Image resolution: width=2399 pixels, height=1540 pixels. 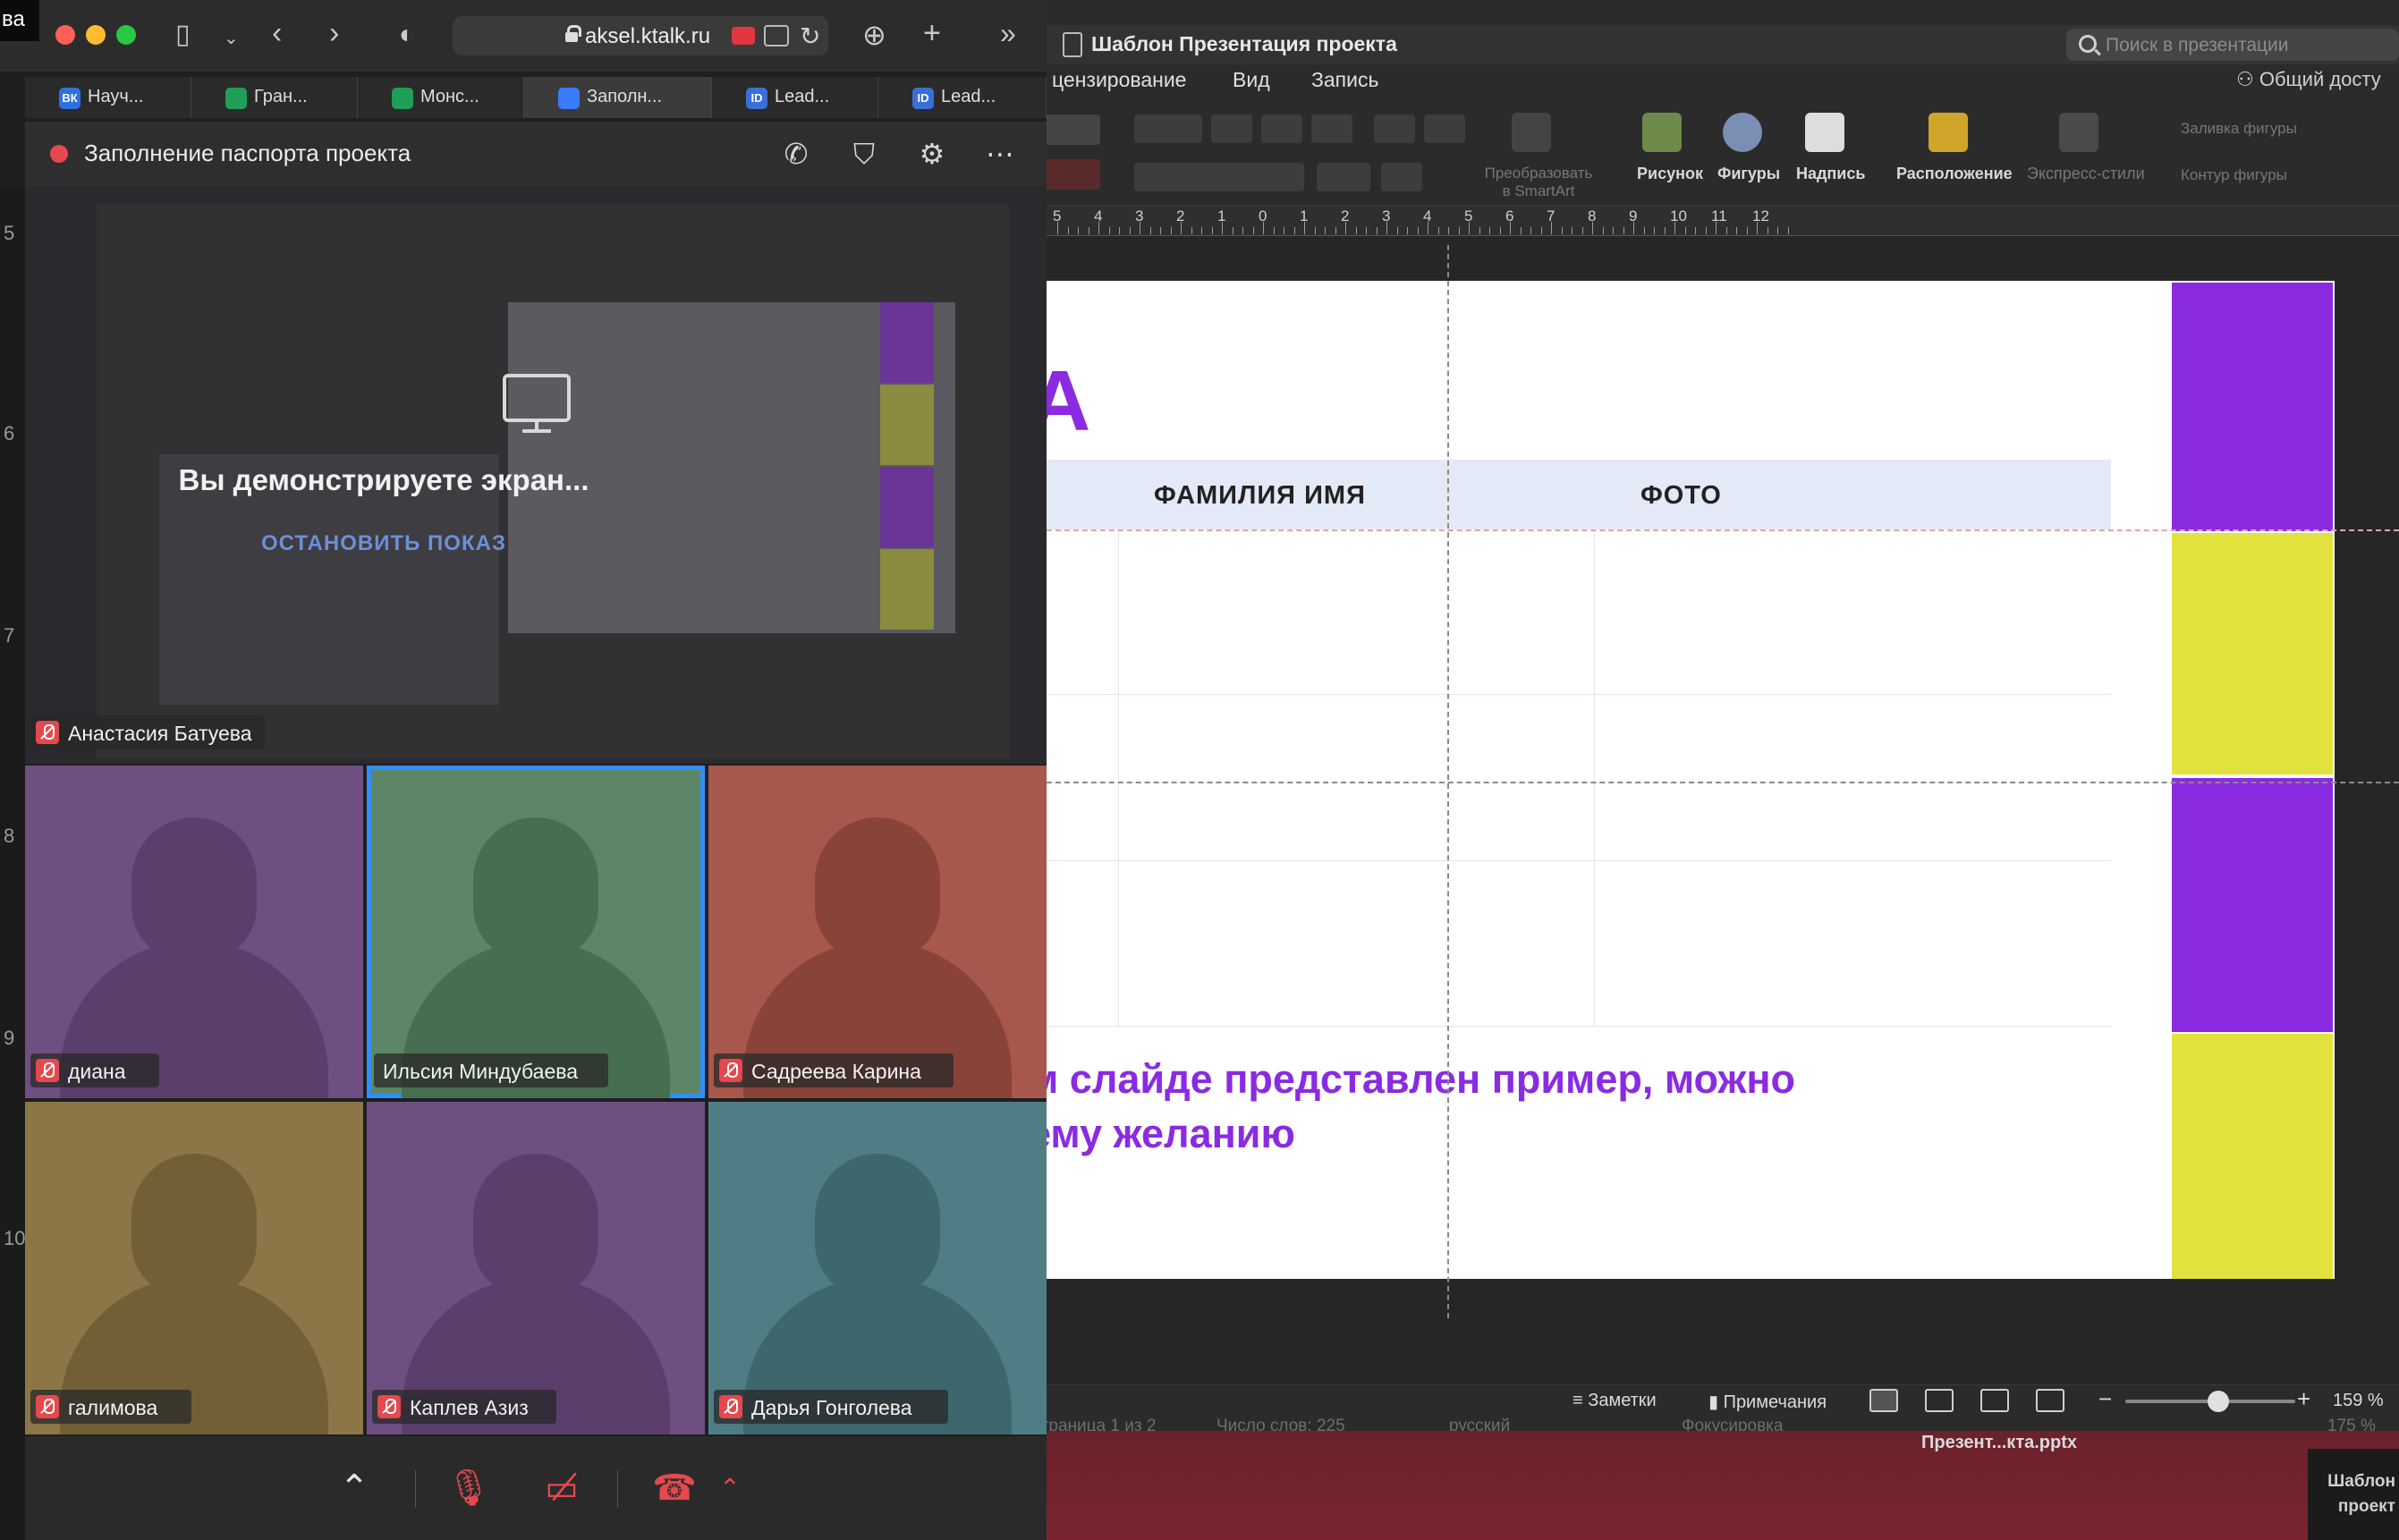 I want to click on stop-sharing-button: ОСТАНОВИТЬ ПОКАЗ, so click(x=460, y=543).